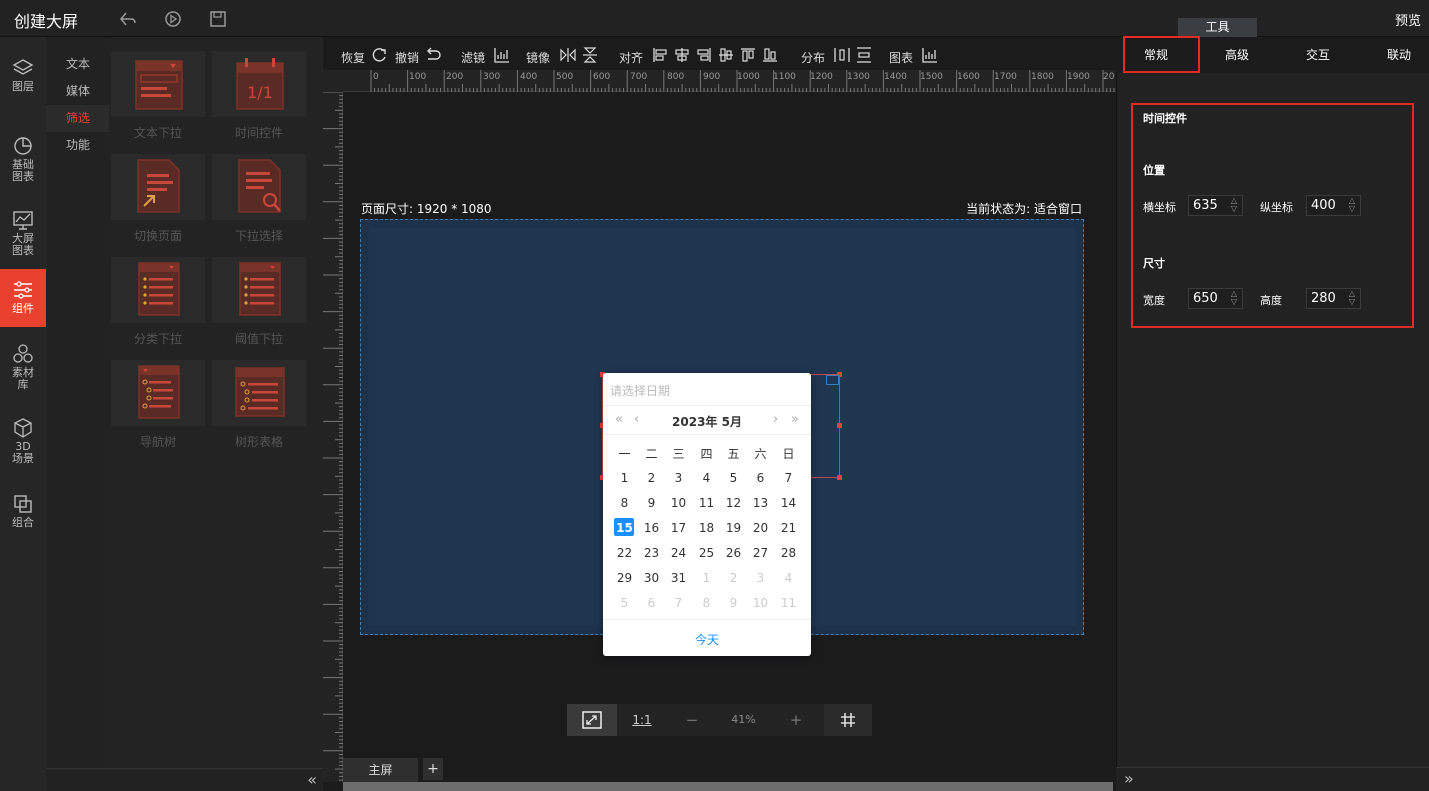 The image size is (1429, 791). Describe the element at coordinates (788, 603) in the screenshot. I see `calendar-day-other-month: 11` at that location.